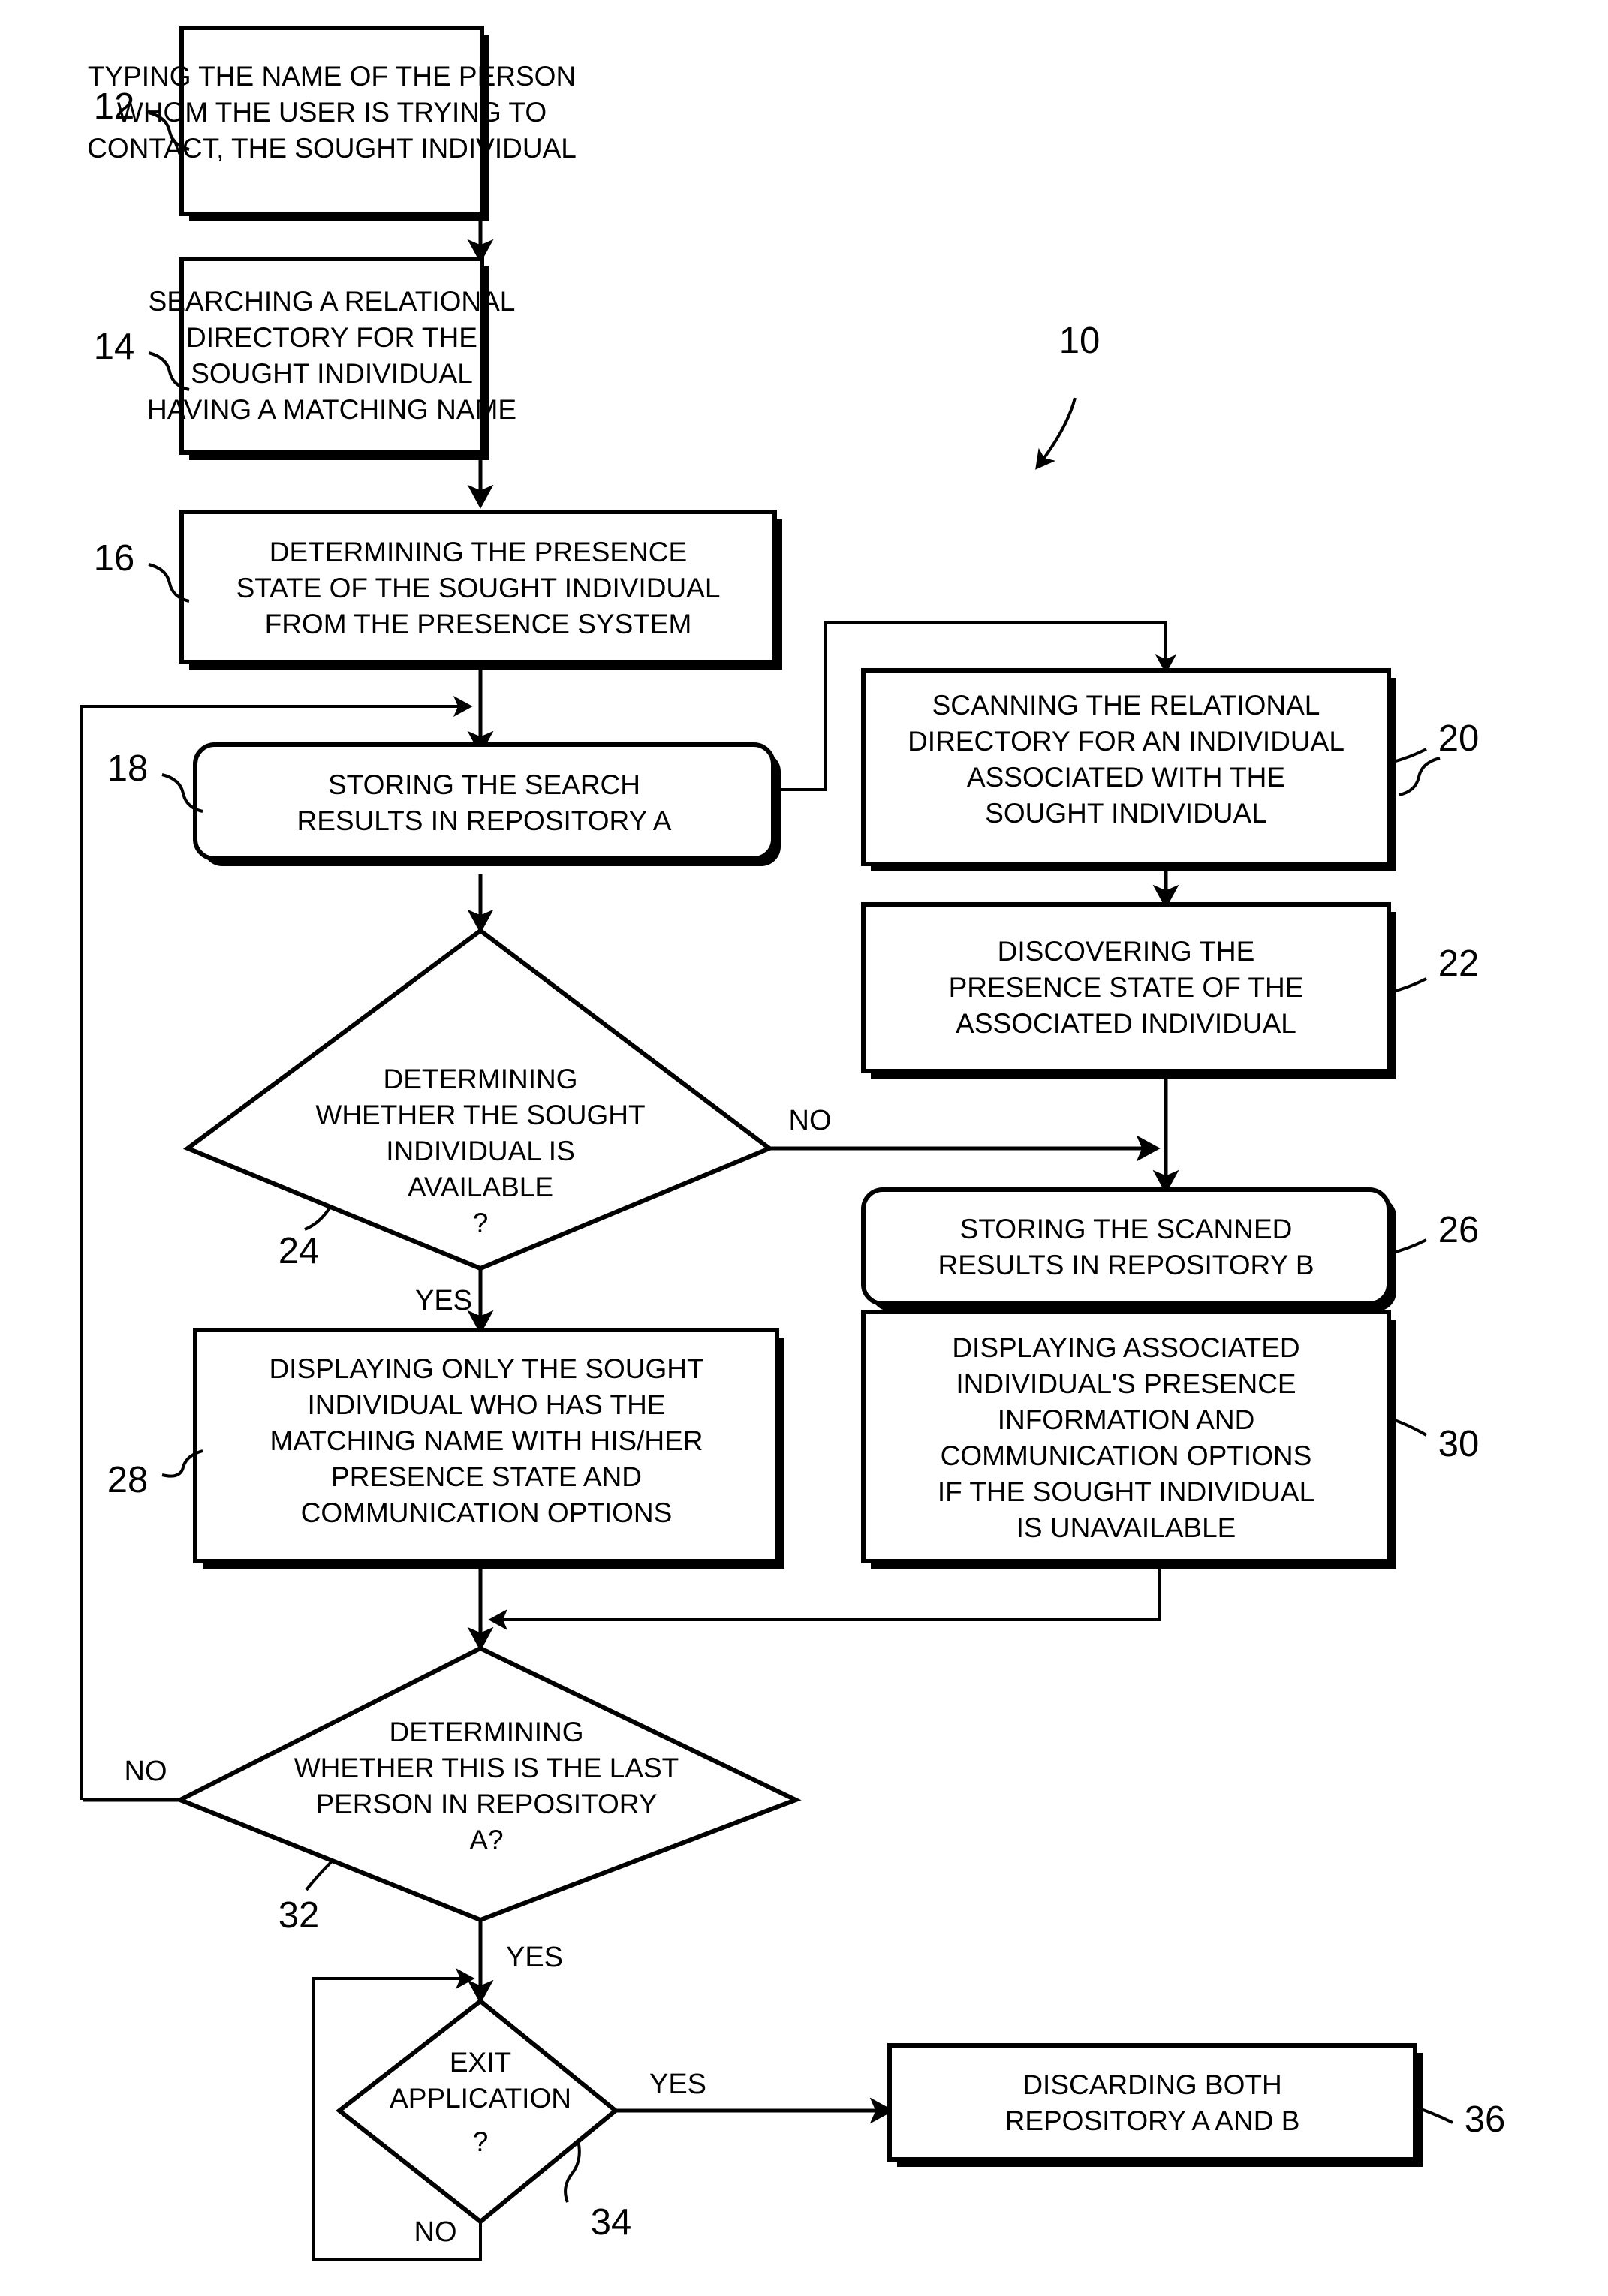 The width and height of the screenshot is (1608, 2296). Describe the element at coordinates (114, 558) in the screenshot. I see `ref-number-16: 16` at that location.